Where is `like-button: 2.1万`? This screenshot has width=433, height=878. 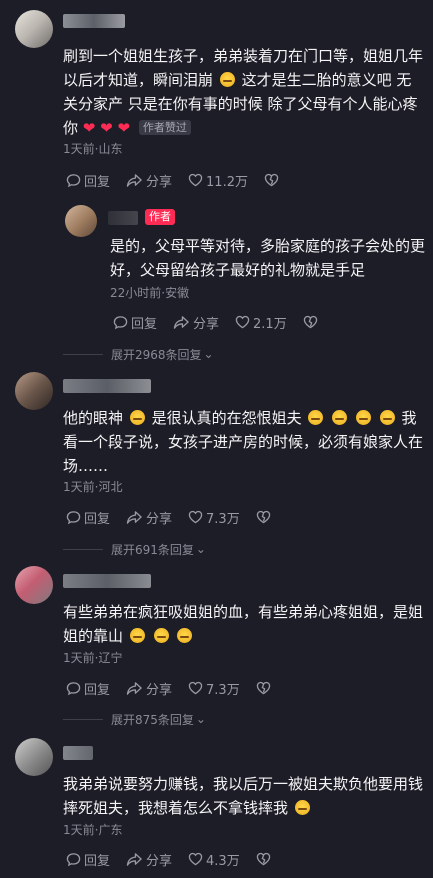 like-button: 2.1万 is located at coordinates (261, 322).